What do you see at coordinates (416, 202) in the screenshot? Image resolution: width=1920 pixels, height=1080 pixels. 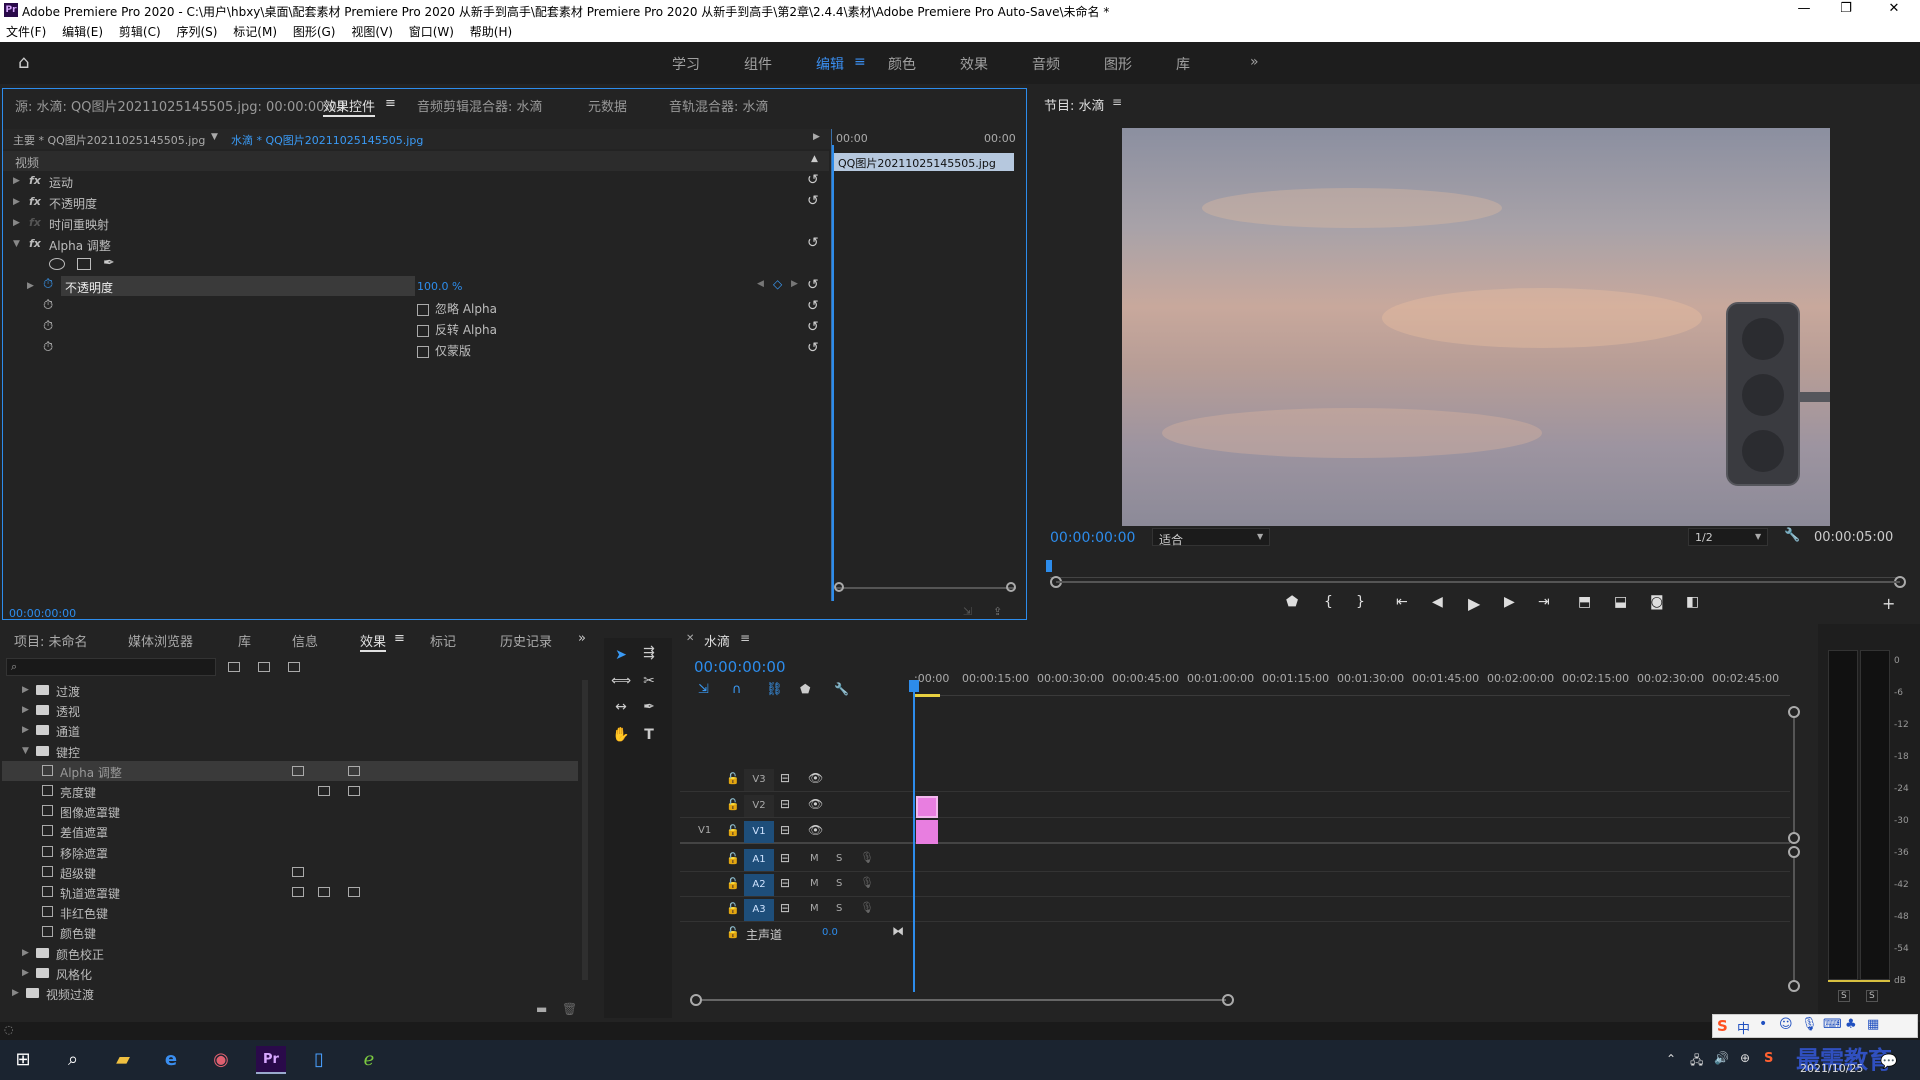 I see `fx-row-opacity: ▶ fx 不透明度 ↺` at bounding box center [416, 202].